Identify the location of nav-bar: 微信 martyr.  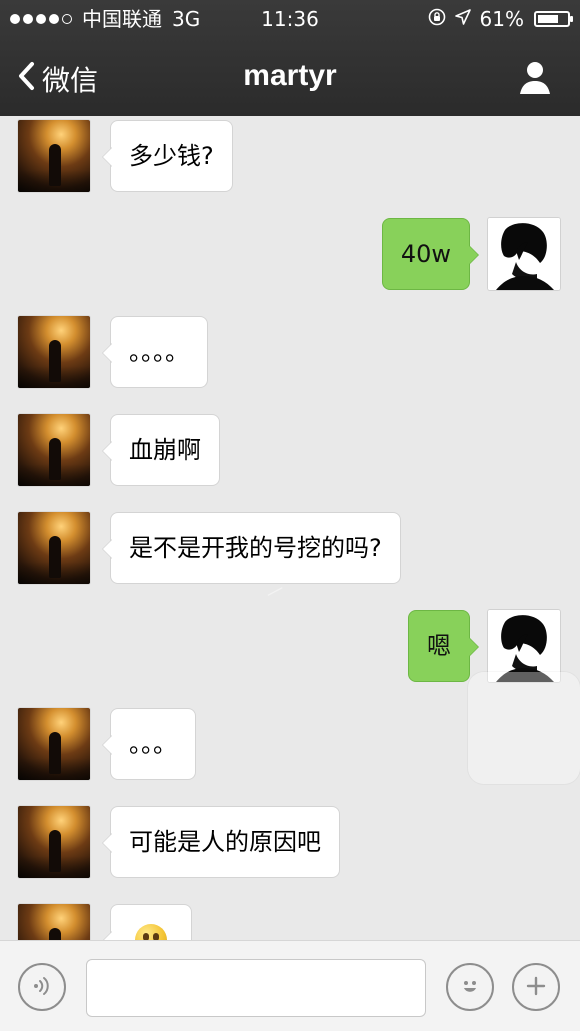
(290, 78).